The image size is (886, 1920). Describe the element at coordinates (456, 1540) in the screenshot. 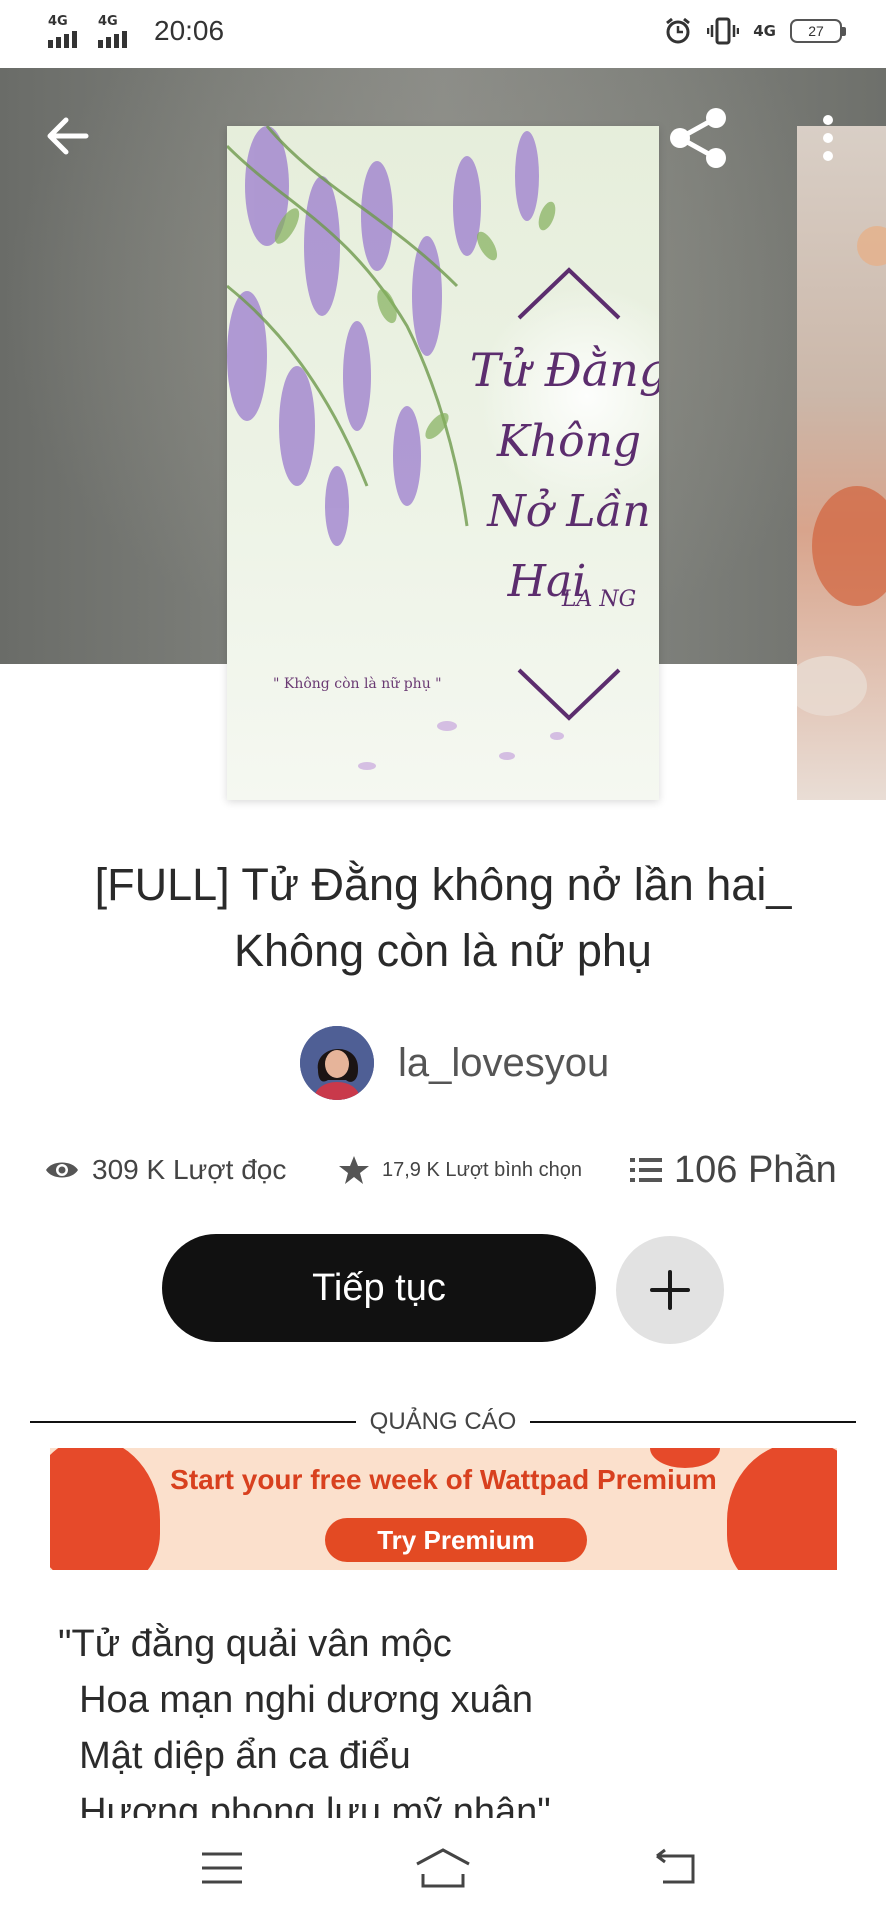

I see `try-premium-button: Try Premium` at that location.